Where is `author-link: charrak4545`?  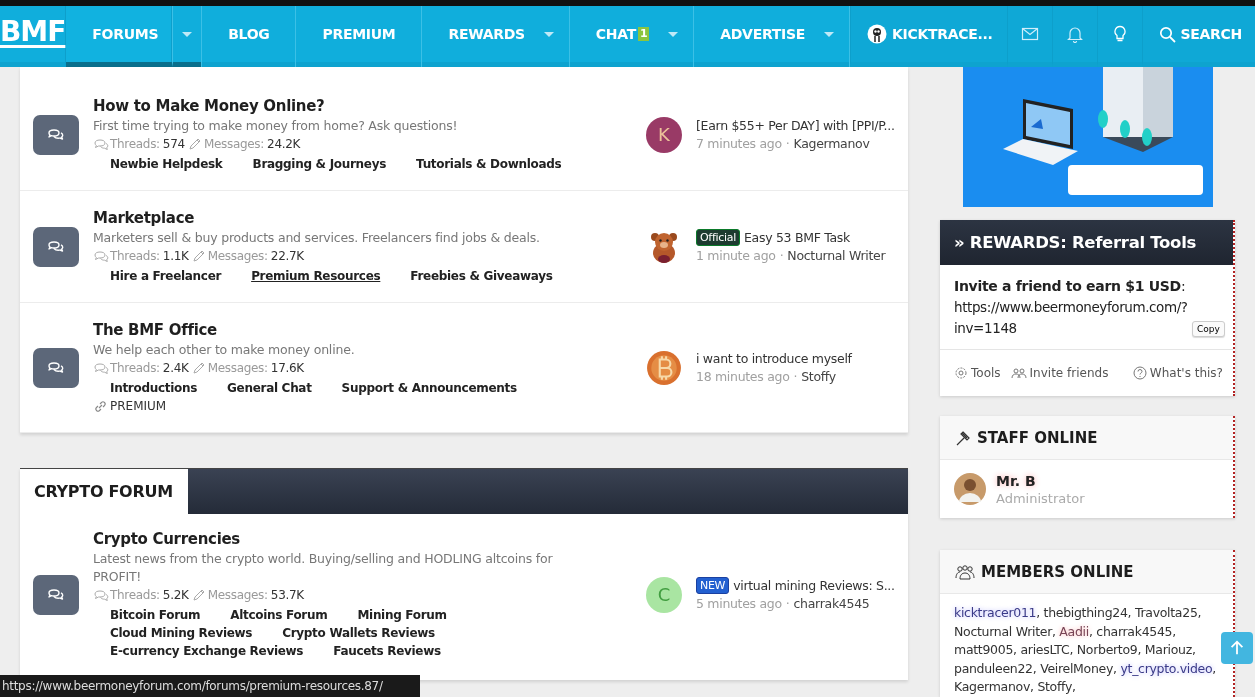 author-link: charrak4545 is located at coordinates (831, 603).